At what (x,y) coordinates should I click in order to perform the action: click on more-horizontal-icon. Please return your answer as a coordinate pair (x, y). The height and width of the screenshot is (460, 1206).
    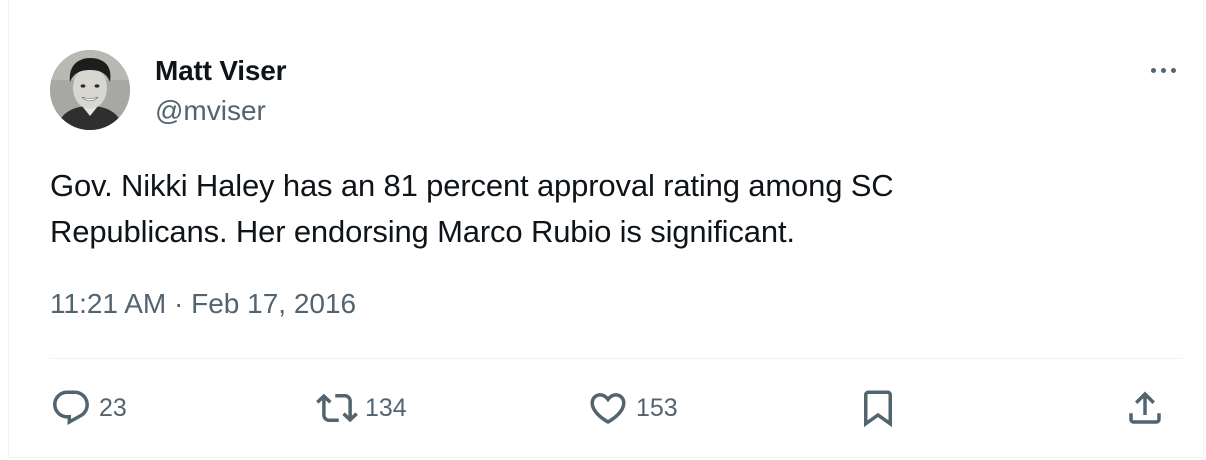
    Looking at the image, I should click on (1153, 70).